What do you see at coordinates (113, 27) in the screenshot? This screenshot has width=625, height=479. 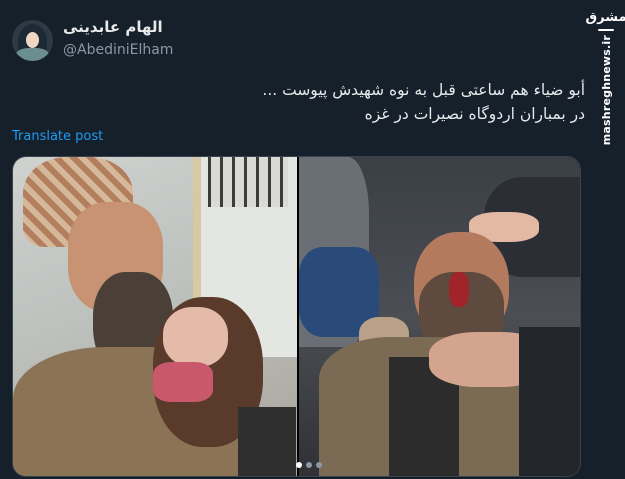 I see `author-display-name: الهام عابدینی` at bounding box center [113, 27].